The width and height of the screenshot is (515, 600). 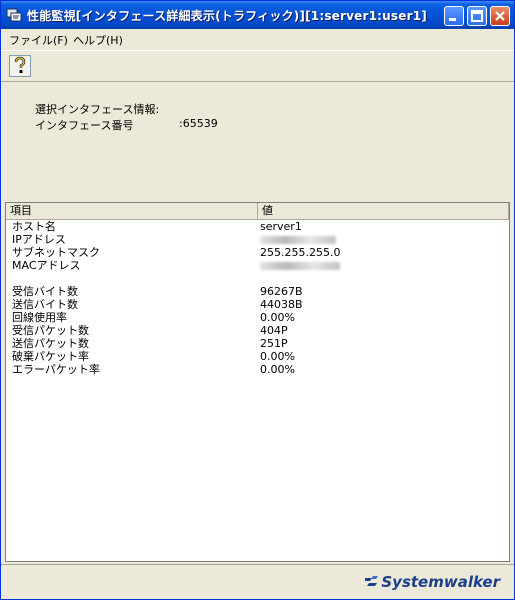 I want to click on table-row: MACアドレス, so click(x=257, y=265).